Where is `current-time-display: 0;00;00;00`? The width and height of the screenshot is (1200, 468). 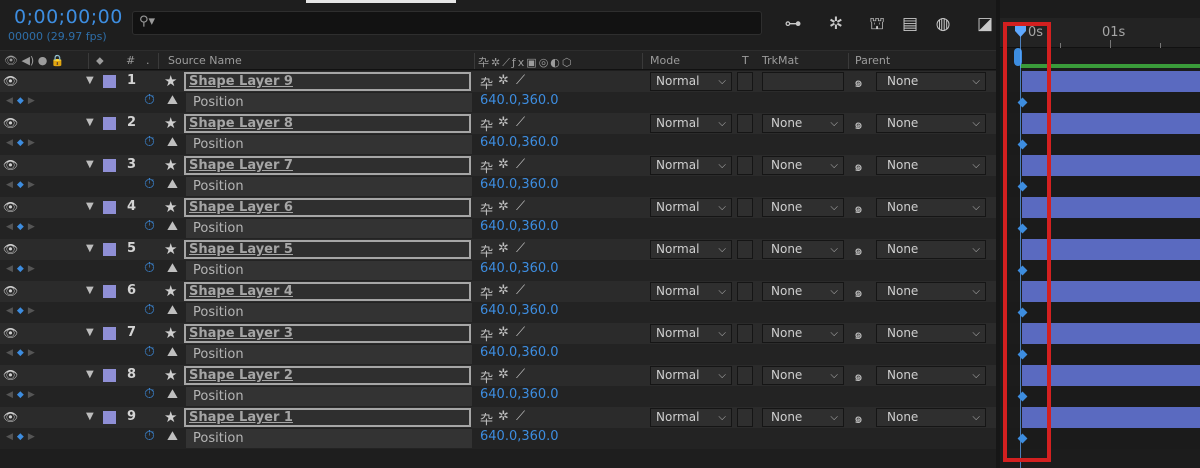 current-time-display: 0;00;00;00 is located at coordinates (68, 17).